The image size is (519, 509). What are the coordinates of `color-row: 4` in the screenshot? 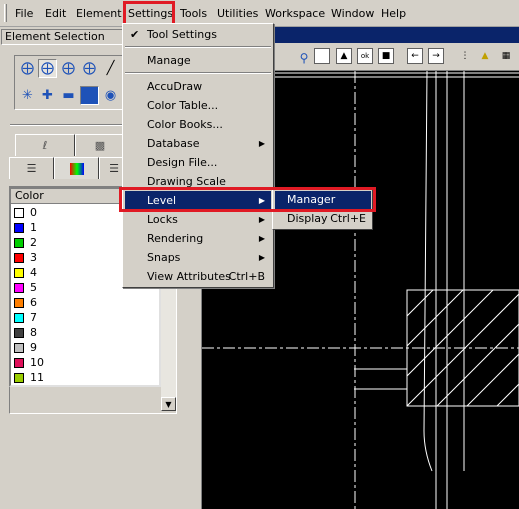 It's located at (25, 272).